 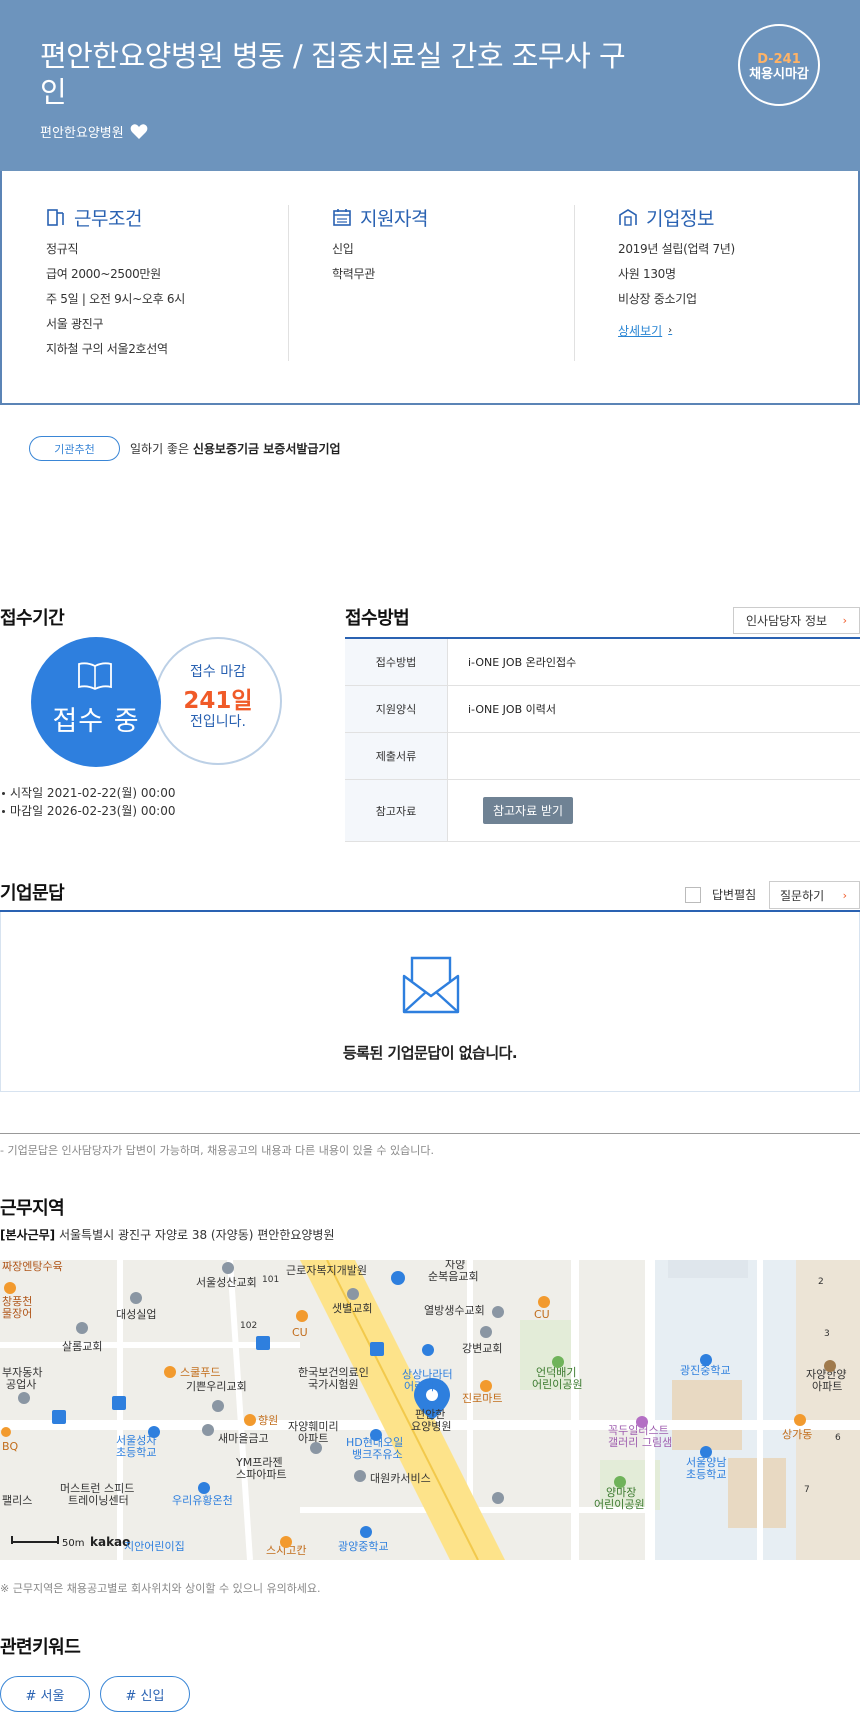 What do you see at coordinates (827, 1386) in the screenshot?
I see `map-label: 아파트` at bounding box center [827, 1386].